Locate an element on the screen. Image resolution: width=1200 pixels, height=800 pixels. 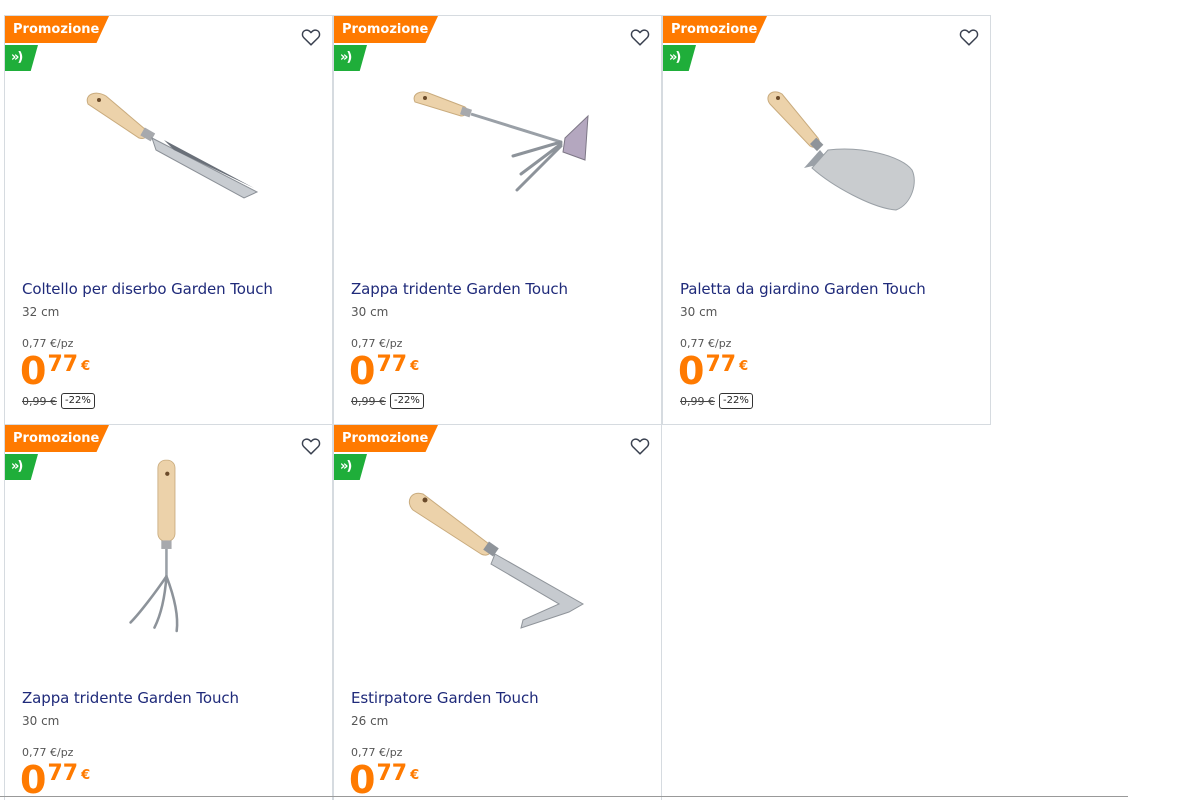
hand-cultivator-image is located at coordinates (169, 557).